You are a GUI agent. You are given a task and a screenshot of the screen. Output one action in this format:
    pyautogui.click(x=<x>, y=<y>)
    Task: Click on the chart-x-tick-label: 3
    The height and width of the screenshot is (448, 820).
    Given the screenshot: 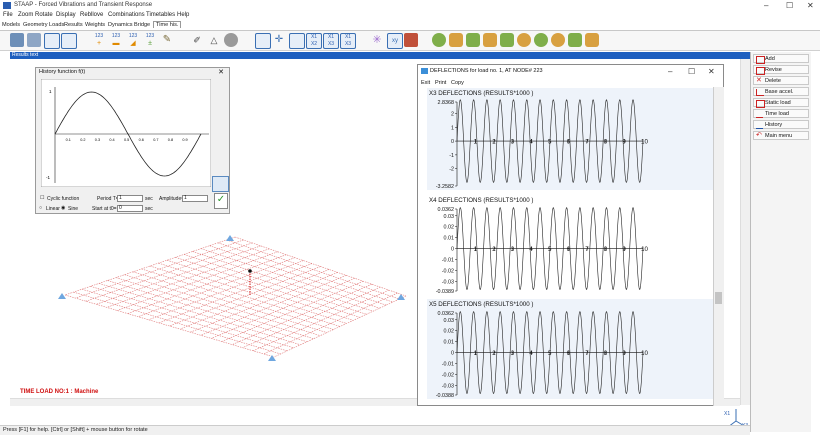 What is the action you would take?
    pyautogui.click(x=513, y=353)
    